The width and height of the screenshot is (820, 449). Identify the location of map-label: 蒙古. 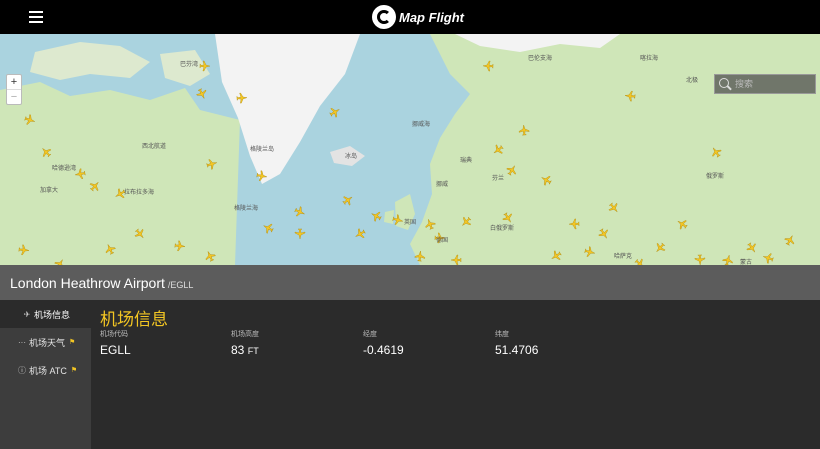
(746, 261).